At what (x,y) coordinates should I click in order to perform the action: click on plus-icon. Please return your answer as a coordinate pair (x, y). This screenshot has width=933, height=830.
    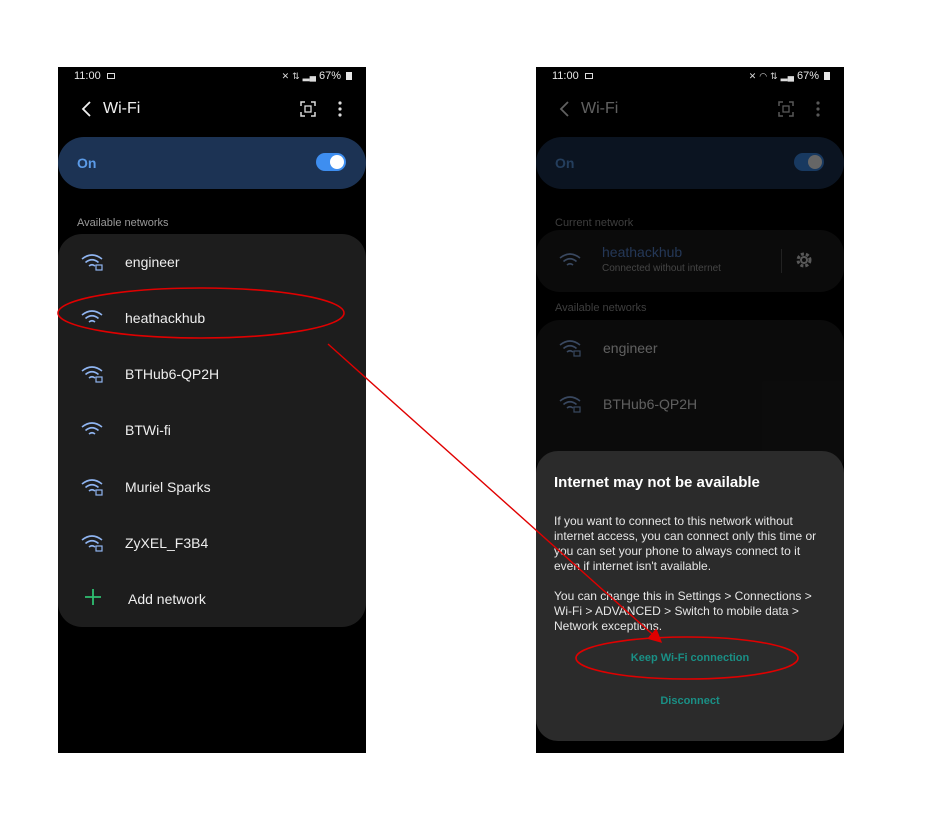
    Looking at the image, I should click on (93, 597).